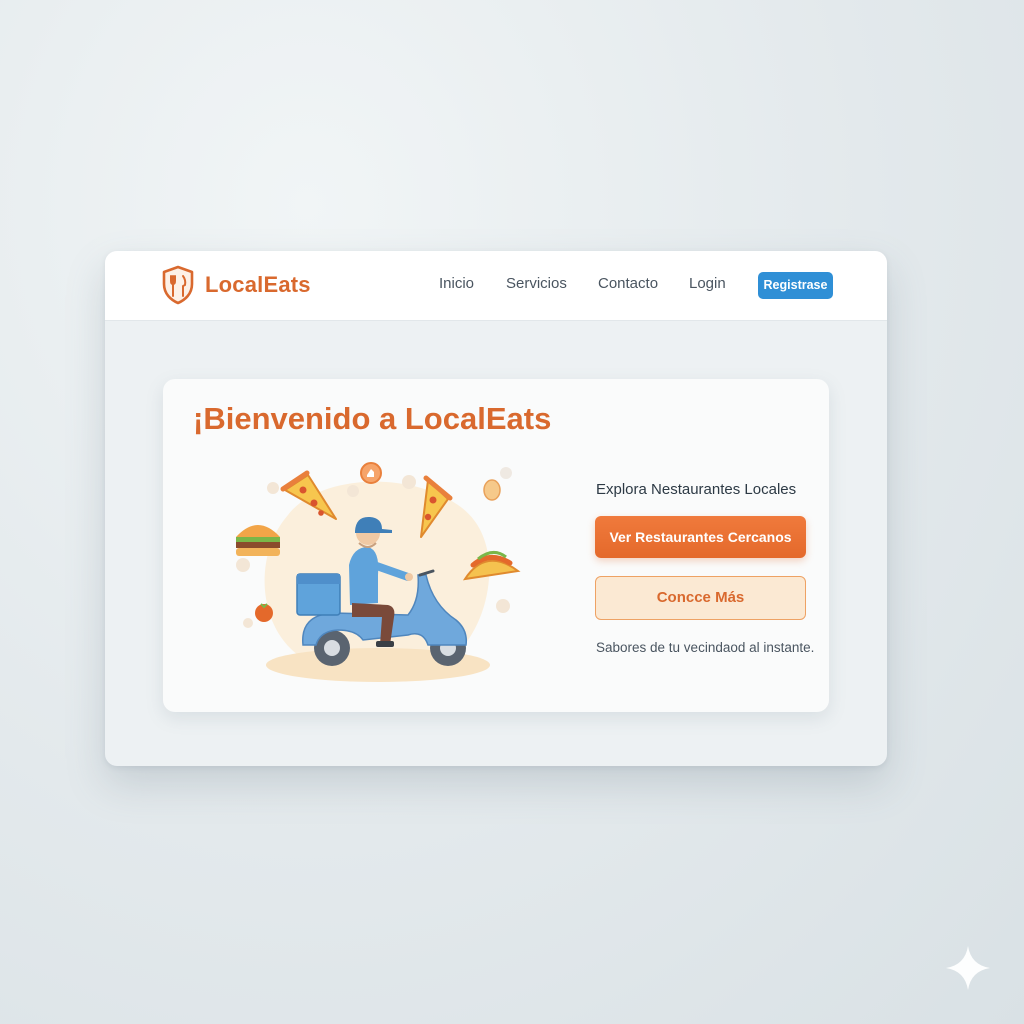 Image resolution: width=1024 pixels, height=1024 pixels. Describe the element at coordinates (372, 418) in the screenshot. I see `hero-title: ¡Bienvenido a LocalEats` at that location.